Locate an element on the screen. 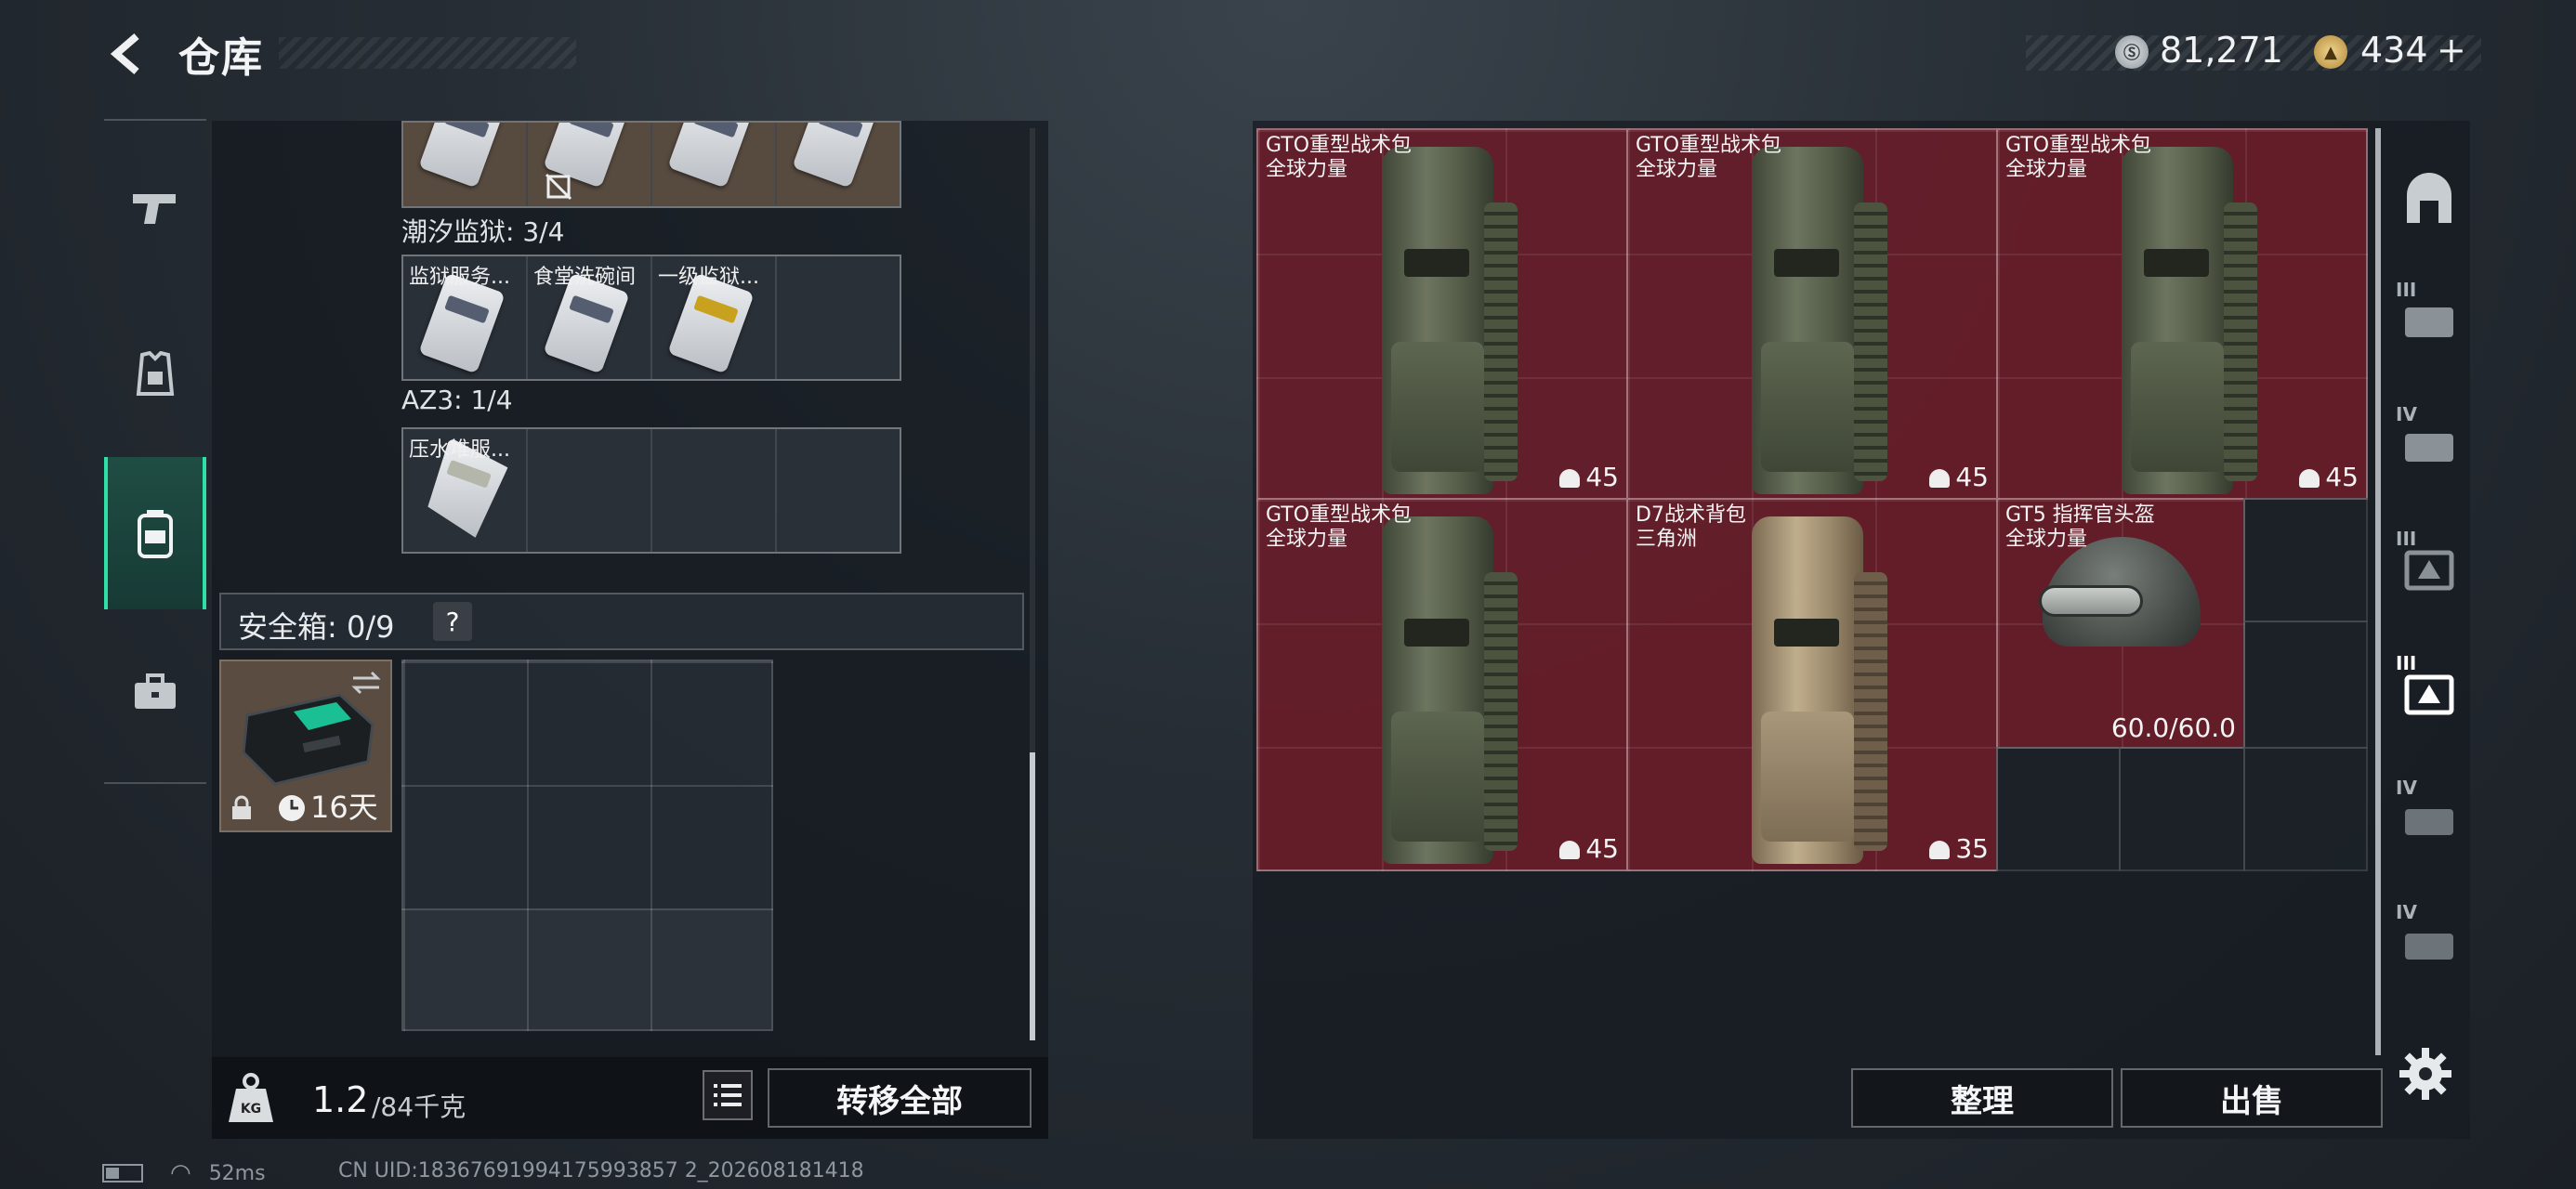 The width and height of the screenshot is (2576, 1189). key-row-top is located at coordinates (651, 164).